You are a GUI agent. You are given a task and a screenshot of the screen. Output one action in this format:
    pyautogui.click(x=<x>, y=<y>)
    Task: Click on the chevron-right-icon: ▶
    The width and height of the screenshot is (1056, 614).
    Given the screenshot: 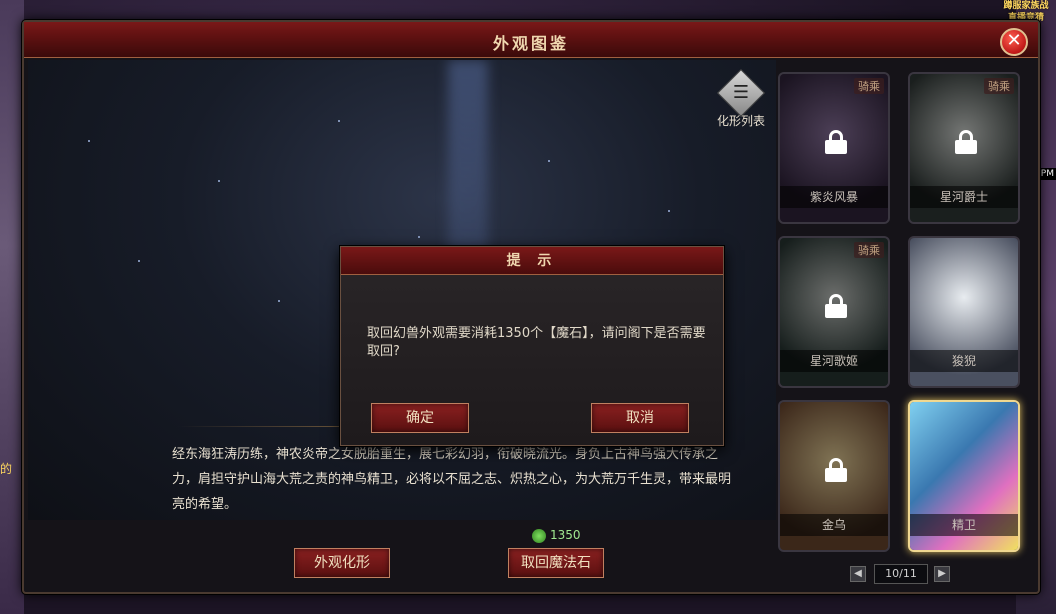 What is the action you would take?
    pyautogui.click(x=942, y=573)
    